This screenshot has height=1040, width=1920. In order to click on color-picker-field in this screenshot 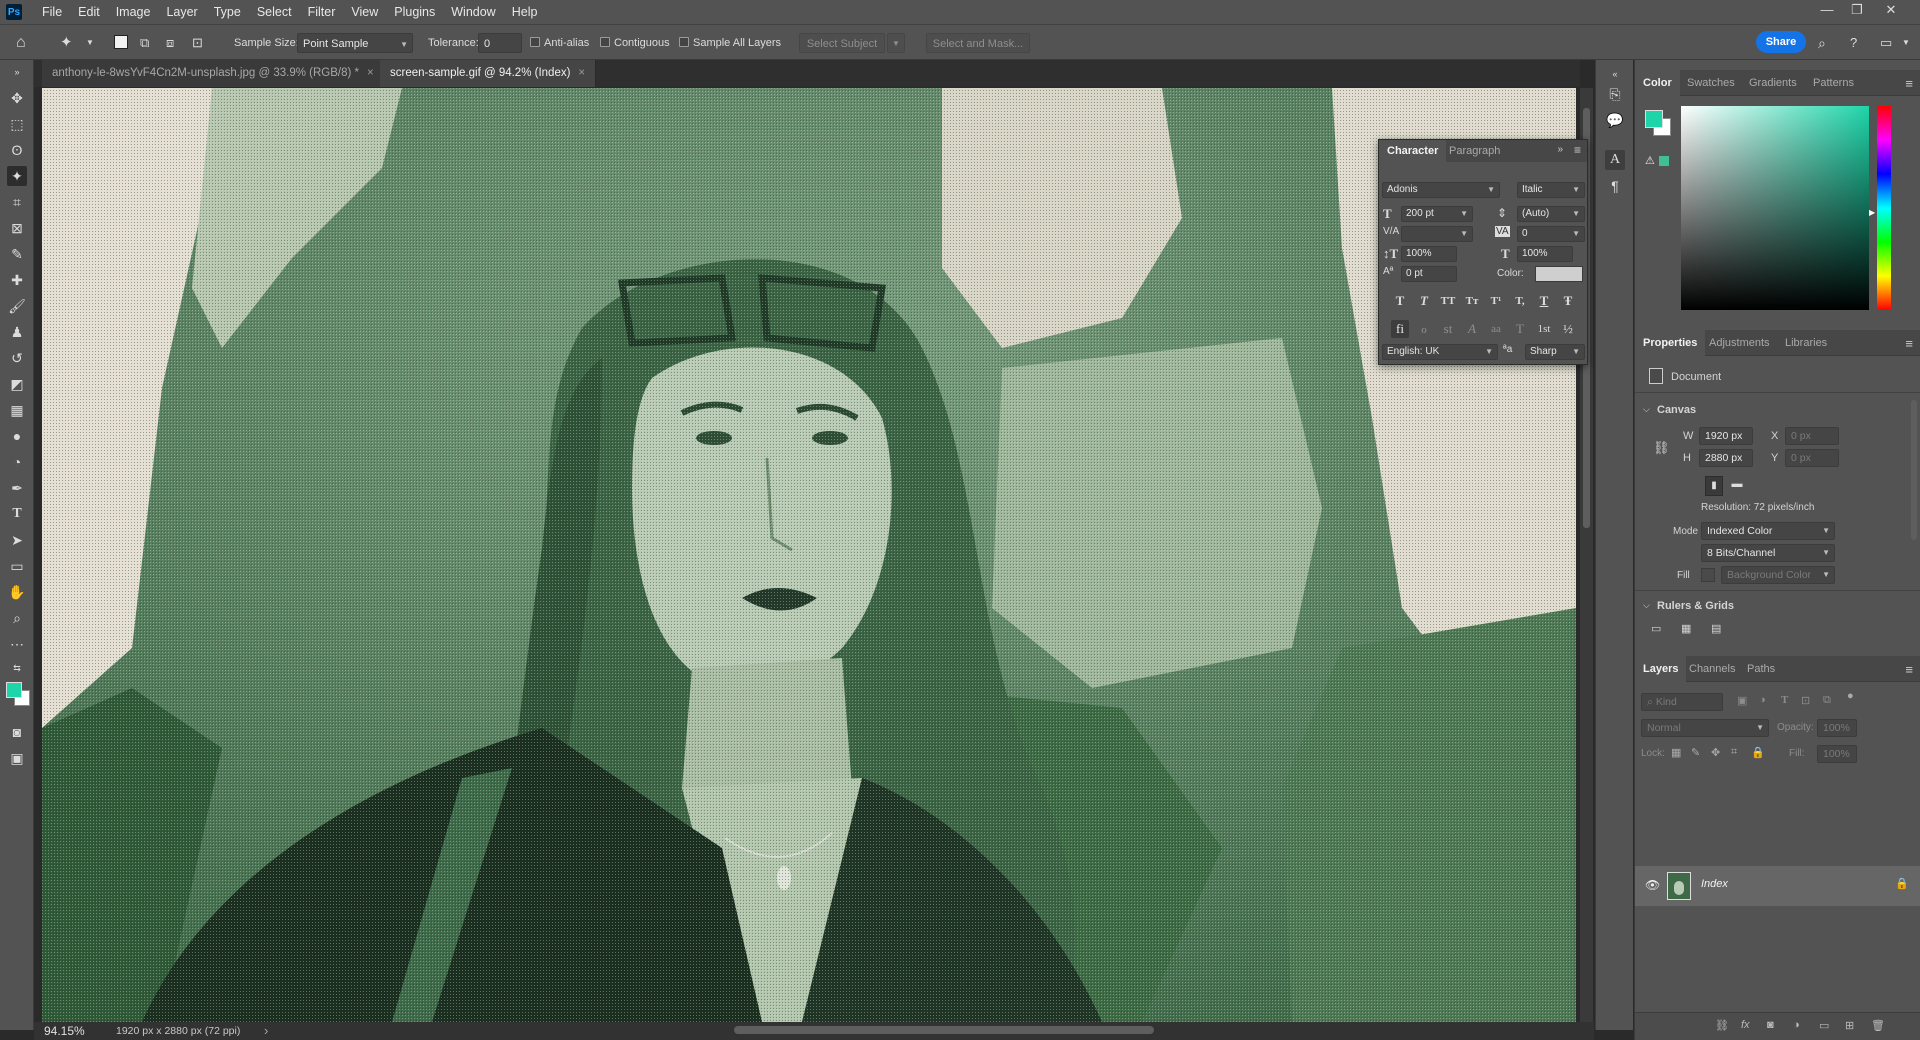, I will do `click(1775, 208)`.